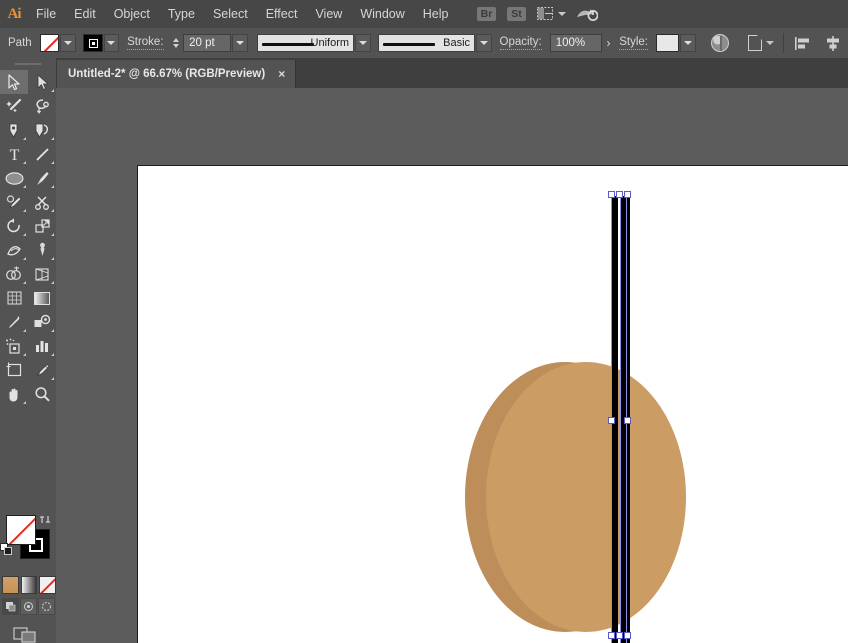  I want to click on document-tab: Untitled-2* @ 66.67% (RGB/Preview) ×, so click(176, 74).